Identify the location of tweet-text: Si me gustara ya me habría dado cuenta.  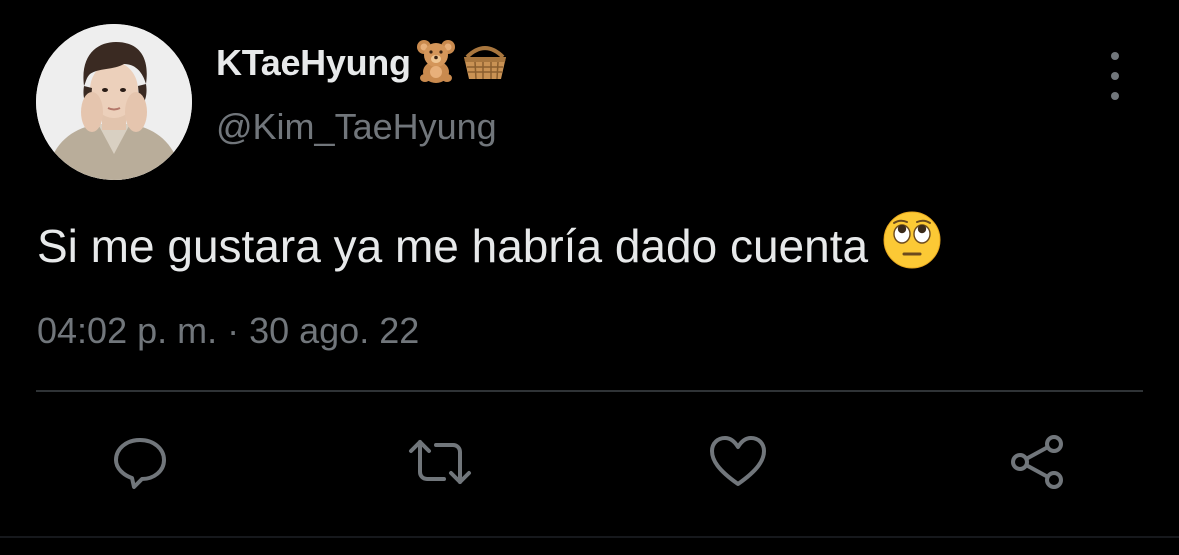
(489, 245).